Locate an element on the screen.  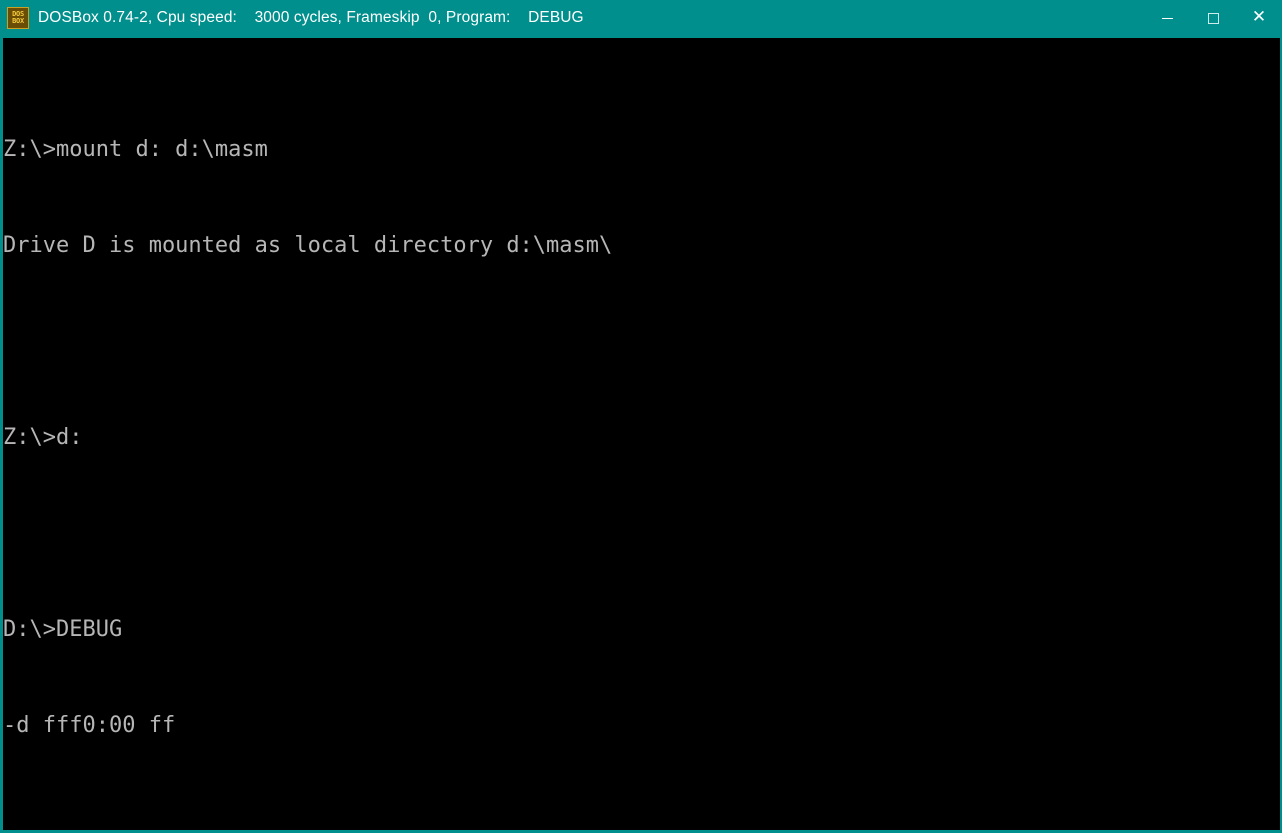
maximize-button is located at coordinates (1213, 18).